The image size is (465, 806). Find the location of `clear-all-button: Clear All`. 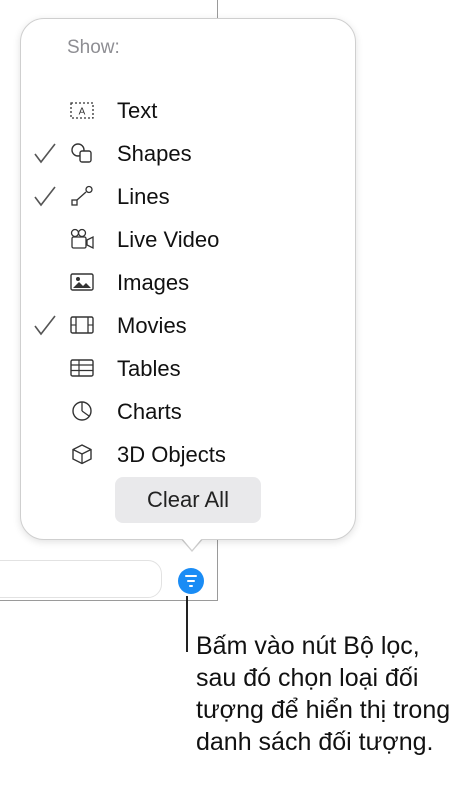

clear-all-button: Clear All is located at coordinates (188, 500).